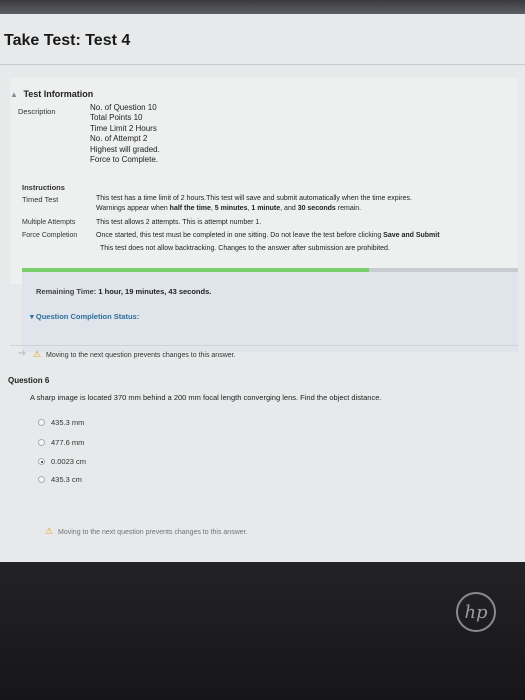 The width and height of the screenshot is (525, 700). What do you see at coordinates (348, 208) in the screenshot?
I see `remain-text: remain.` at bounding box center [348, 208].